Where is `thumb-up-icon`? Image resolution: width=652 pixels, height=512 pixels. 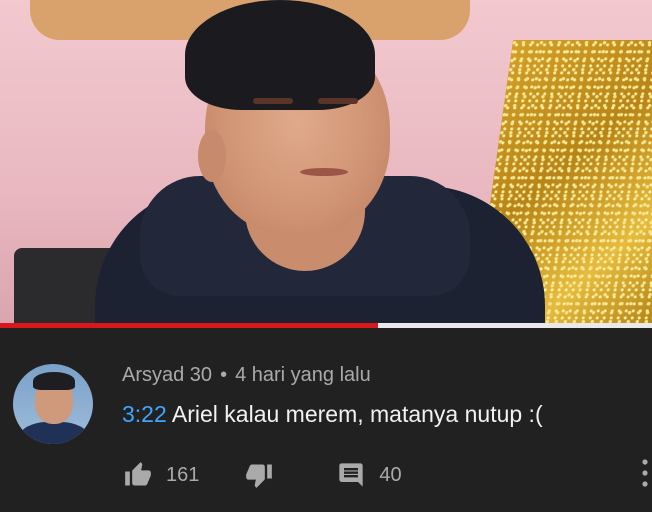
thumb-up-icon is located at coordinates (138, 475).